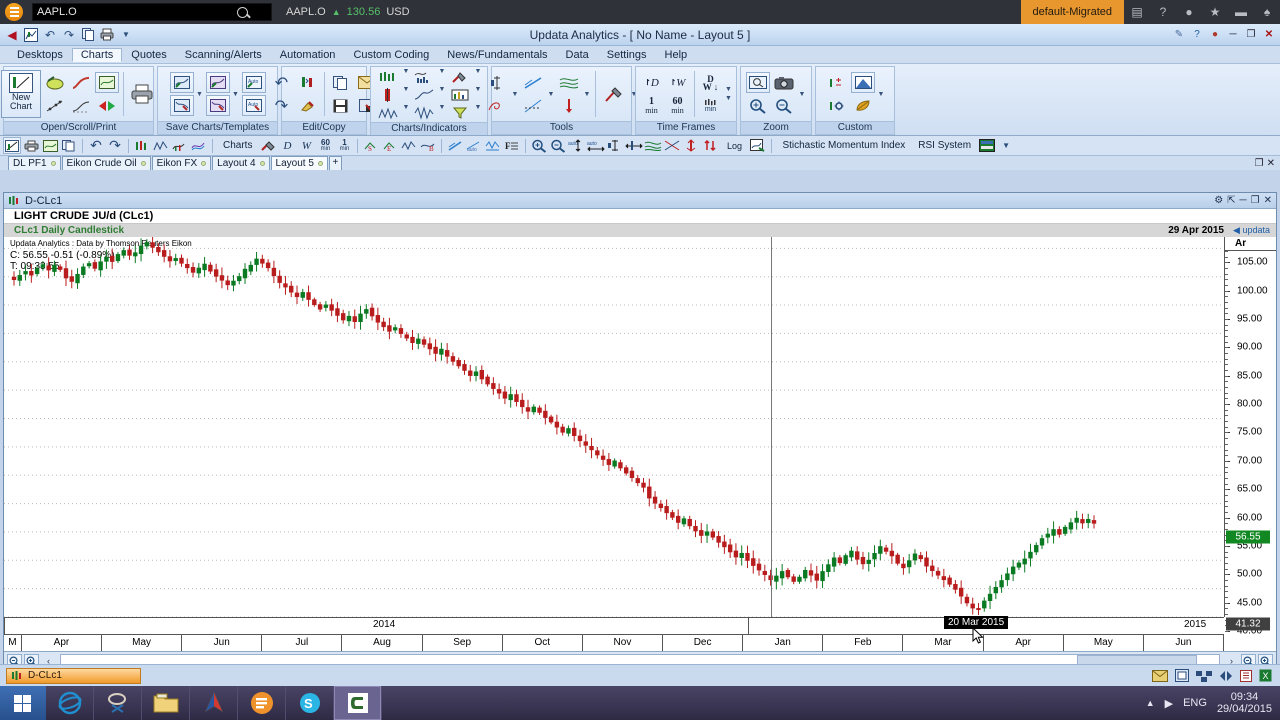  What do you see at coordinates (341, 105) in the screenshot?
I see `save-icon` at bounding box center [341, 105].